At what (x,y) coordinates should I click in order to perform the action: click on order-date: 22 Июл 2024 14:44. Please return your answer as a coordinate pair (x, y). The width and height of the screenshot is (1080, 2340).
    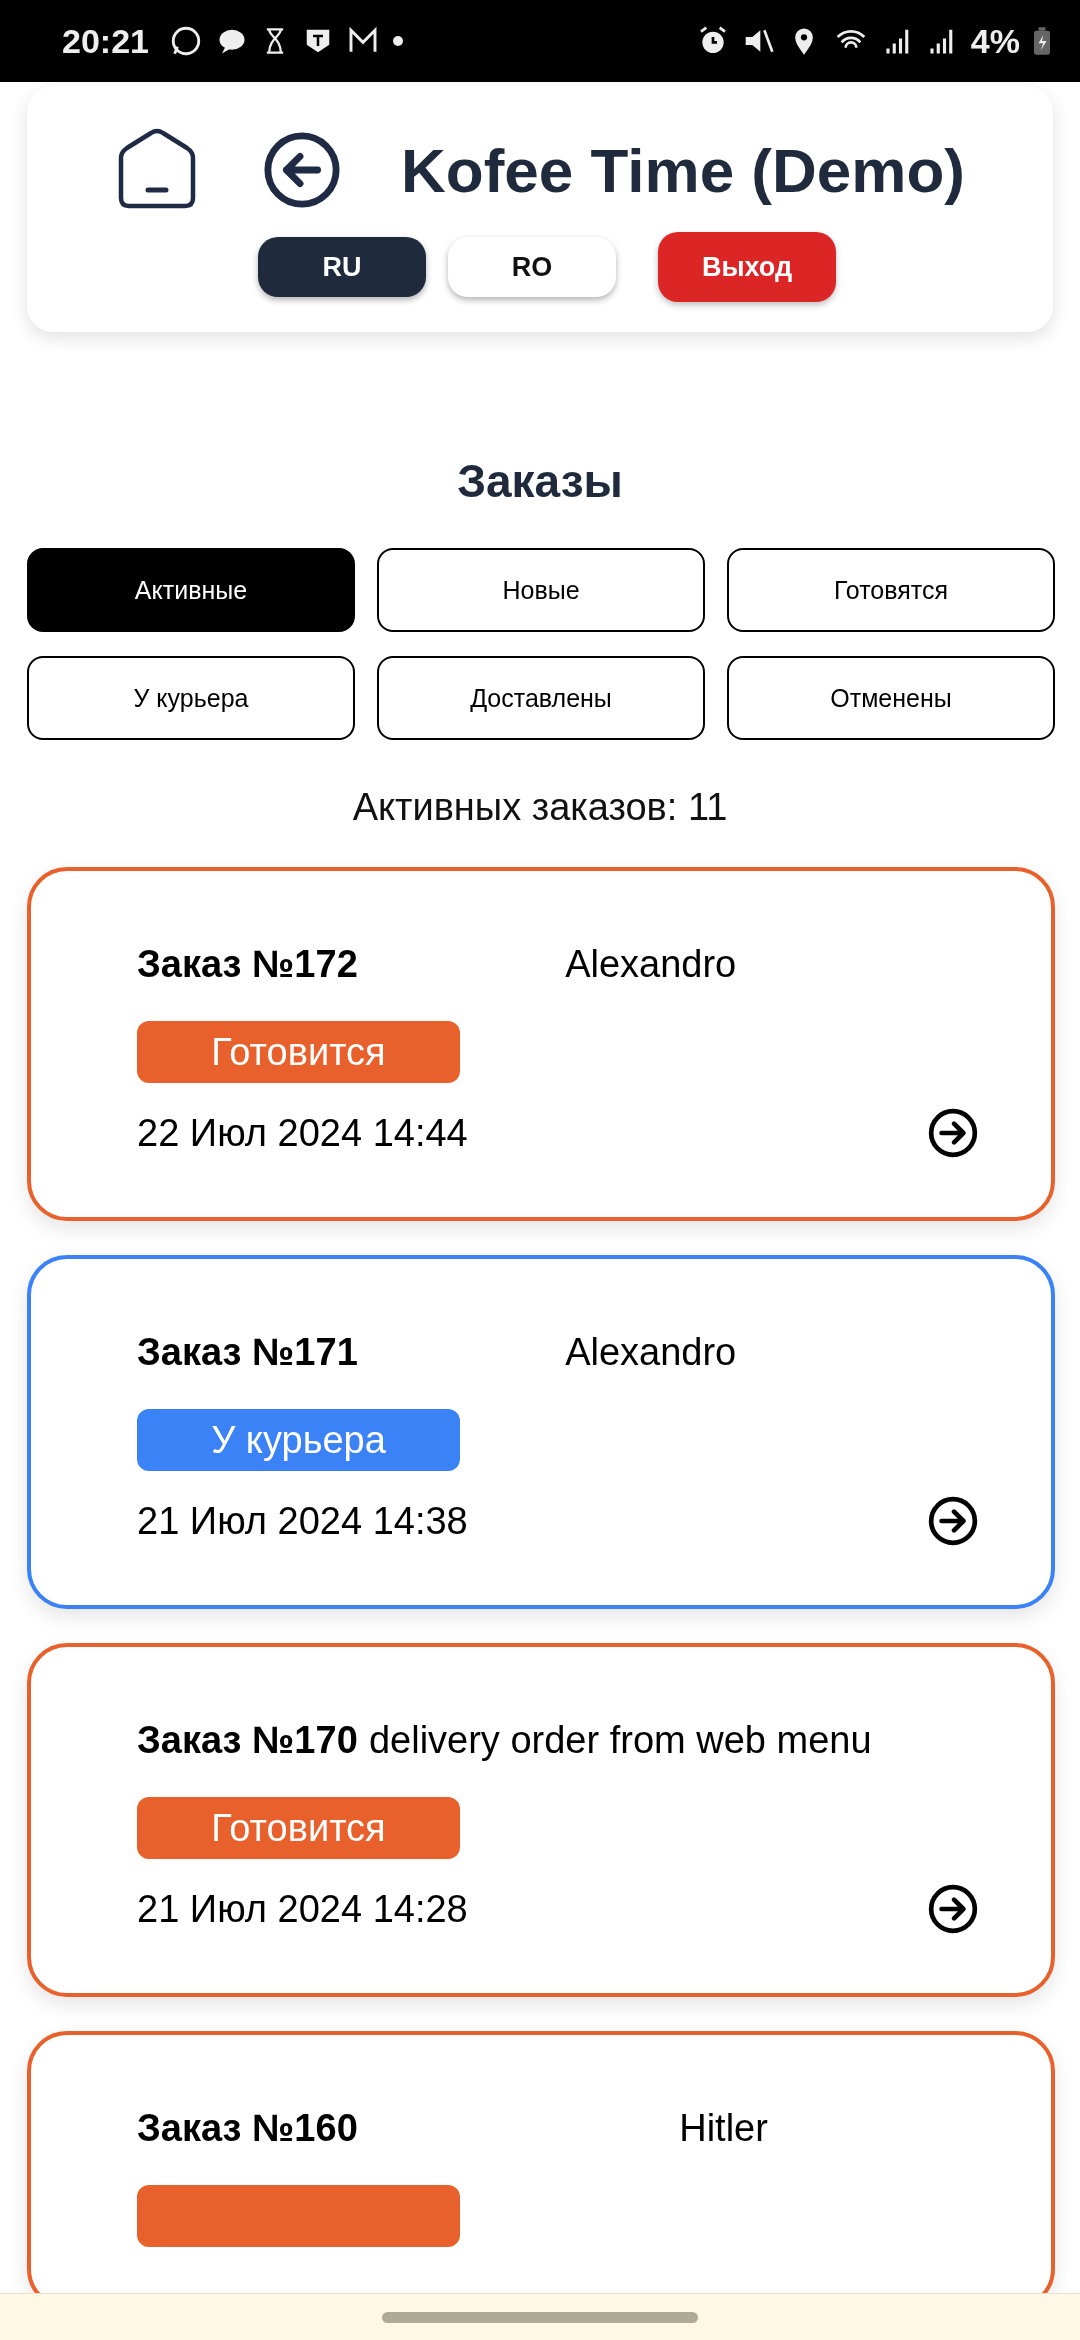
    Looking at the image, I should click on (302, 1133).